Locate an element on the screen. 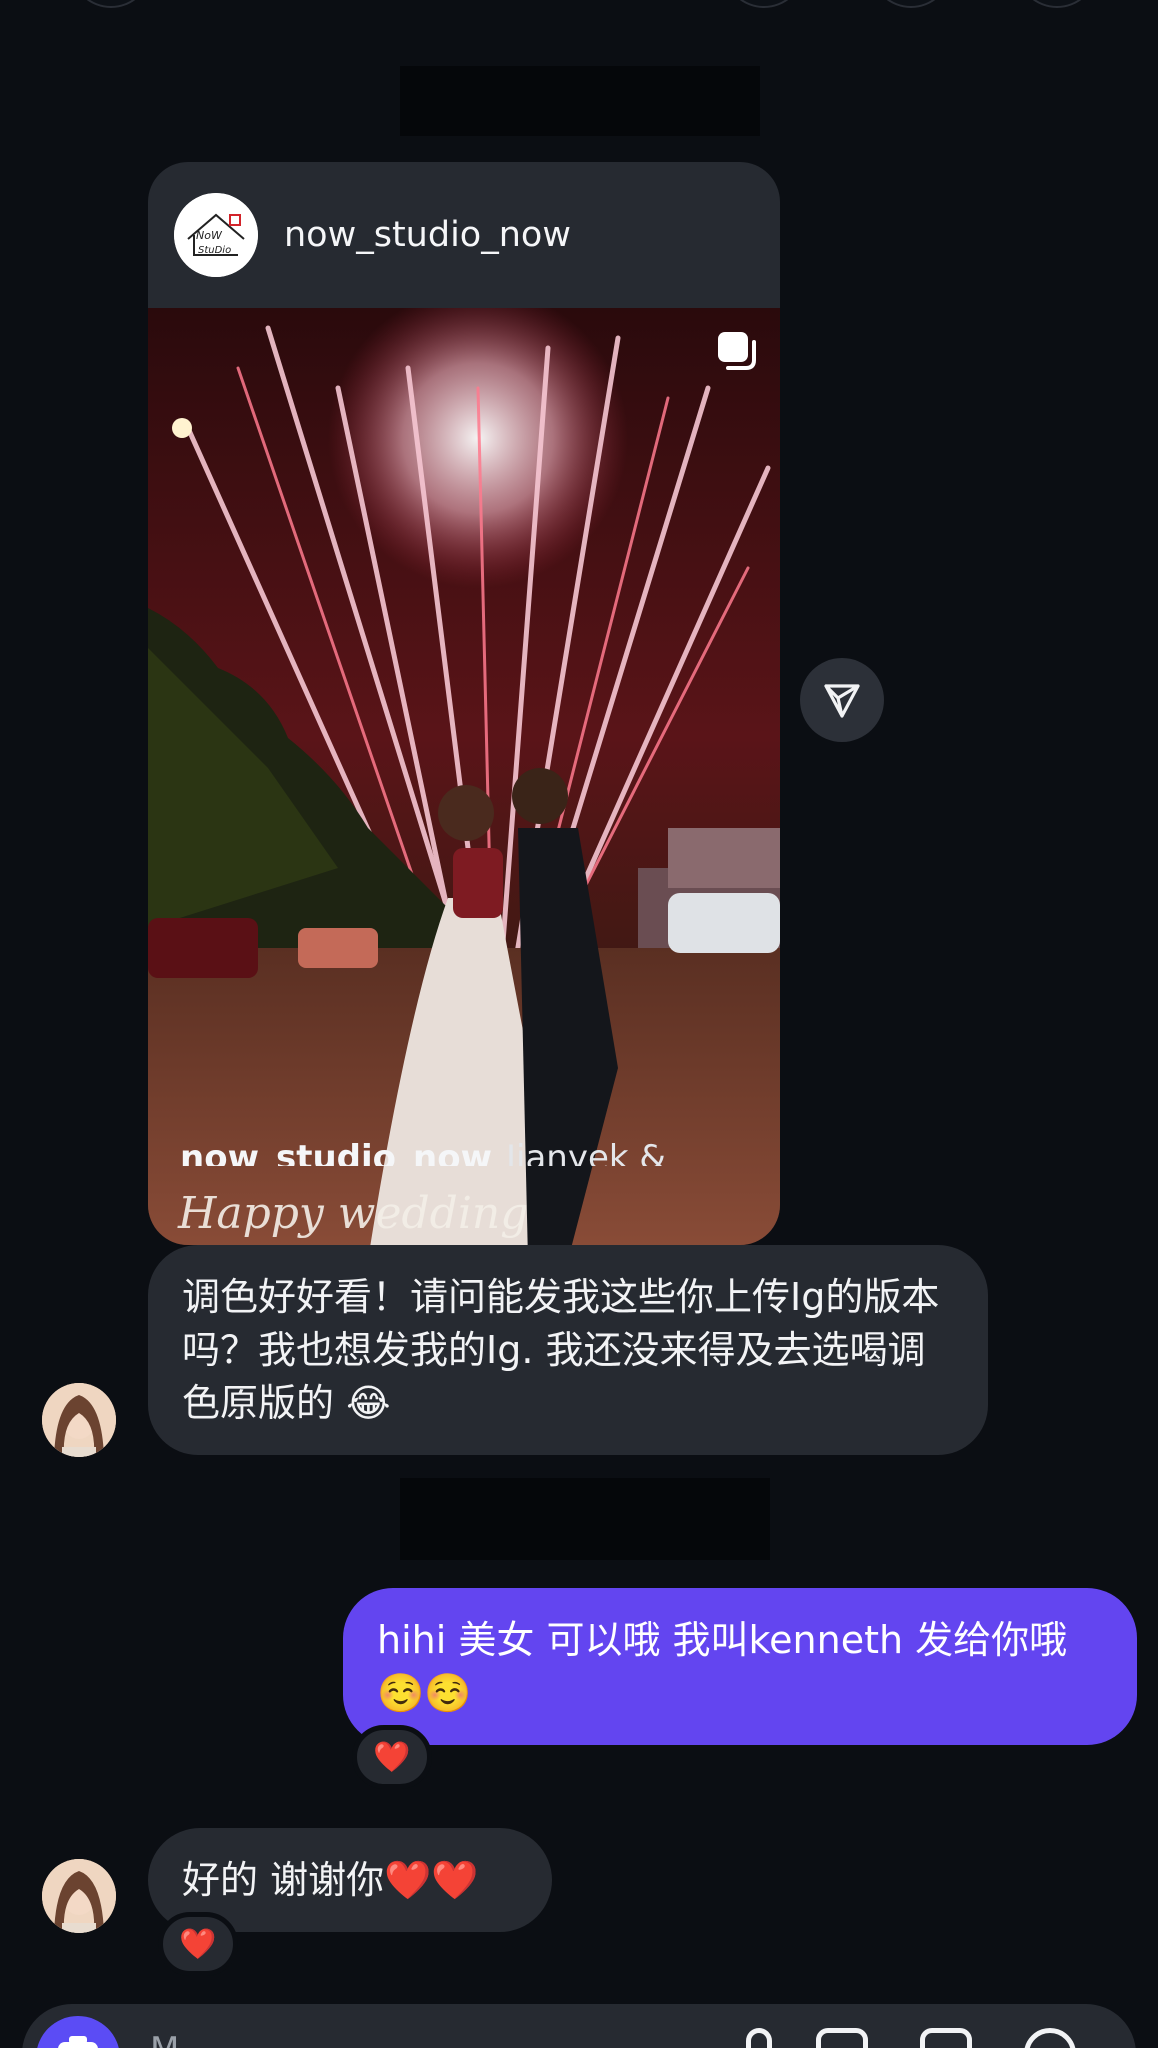 This screenshot has height=2048, width=1158. top-avatar-circle is located at coordinates (111, 4).